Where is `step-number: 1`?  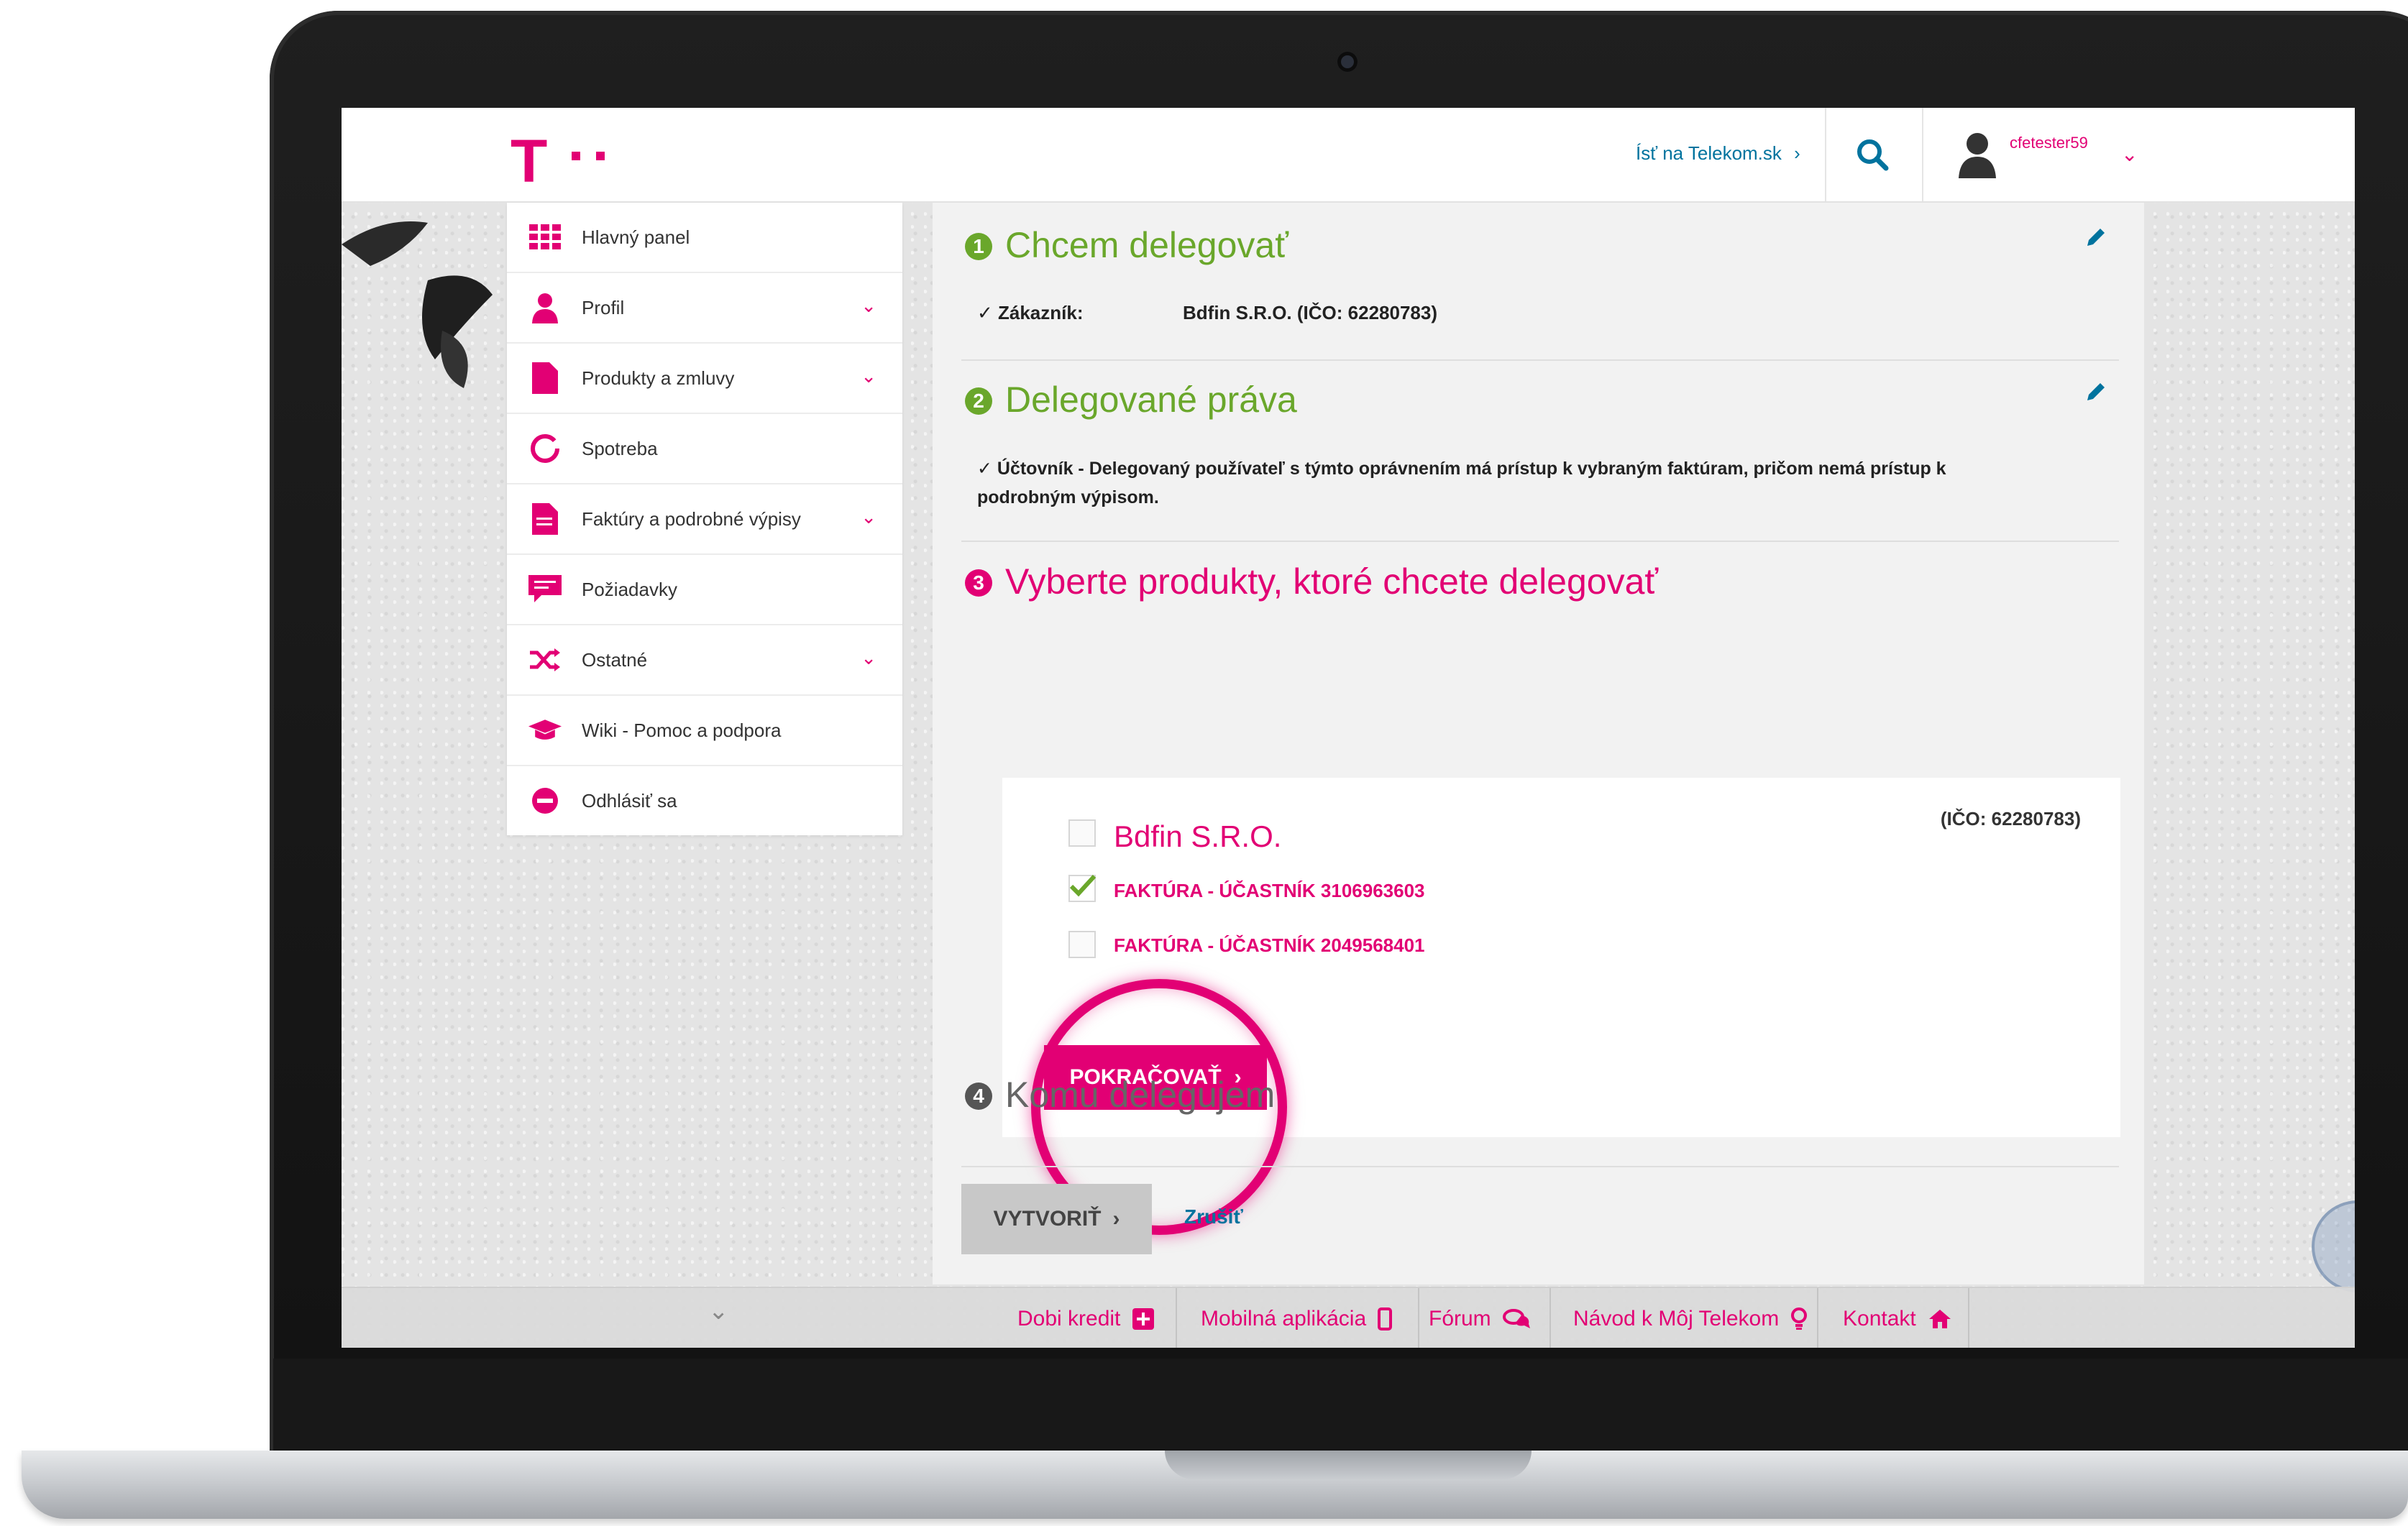
step-number: 1 is located at coordinates (978, 247).